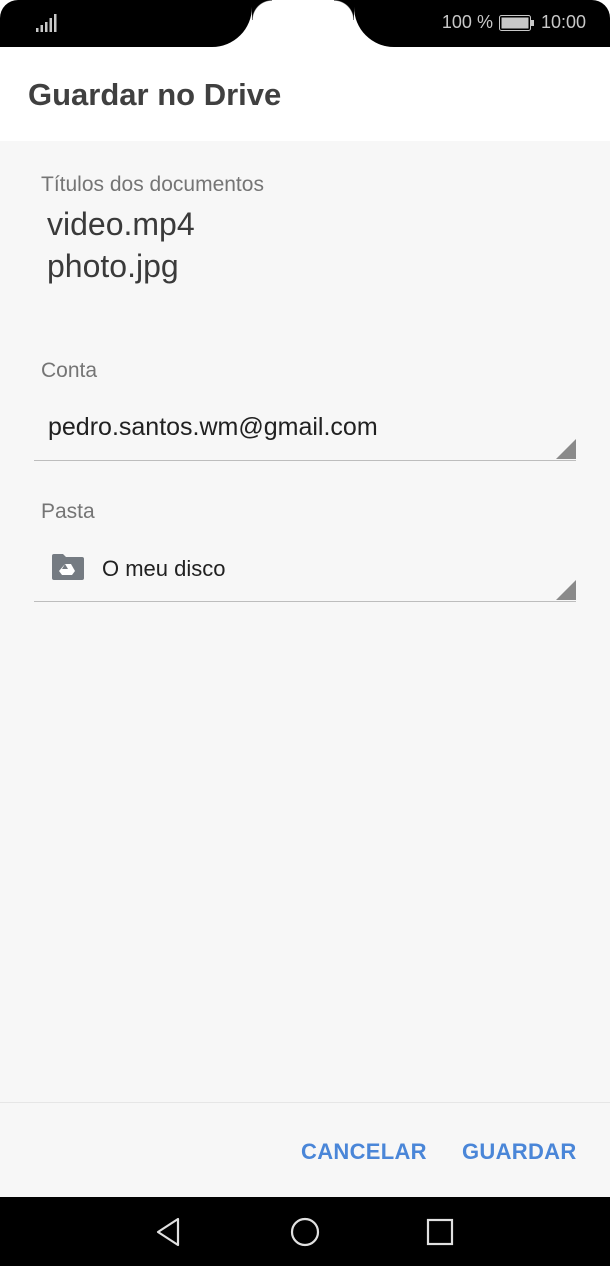 Image resolution: width=610 pixels, height=1266 pixels. I want to click on drive-folder-icon, so click(68, 567).